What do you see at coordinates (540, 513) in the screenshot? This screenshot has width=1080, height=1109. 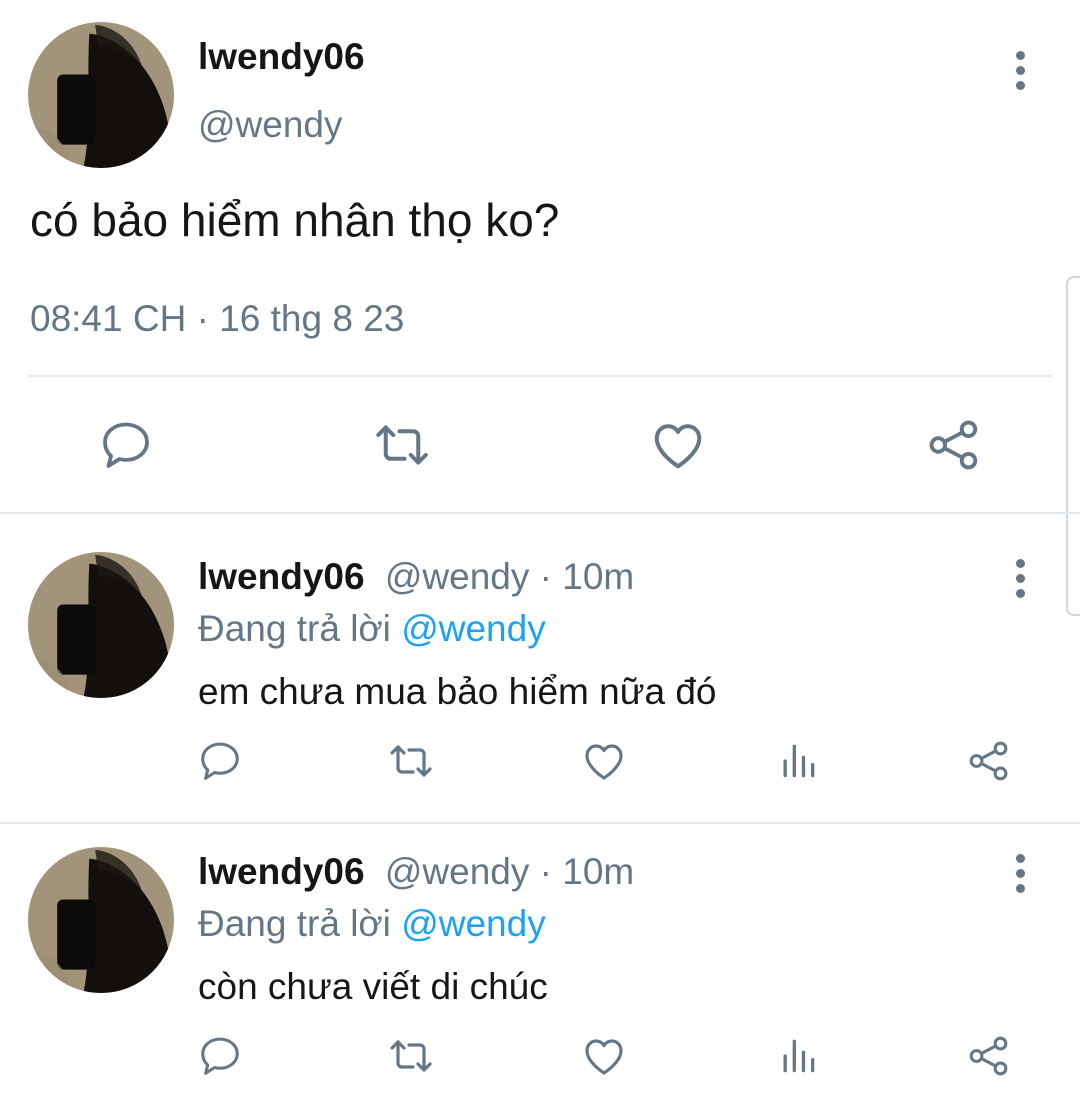 I see `section-divider` at bounding box center [540, 513].